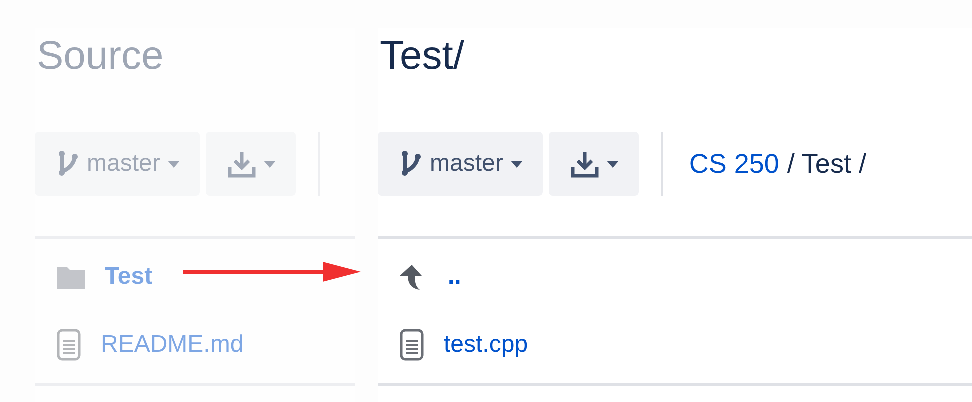 The width and height of the screenshot is (972, 402). Describe the element at coordinates (423, 56) in the screenshot. I see `page-title: Test/` at that location.